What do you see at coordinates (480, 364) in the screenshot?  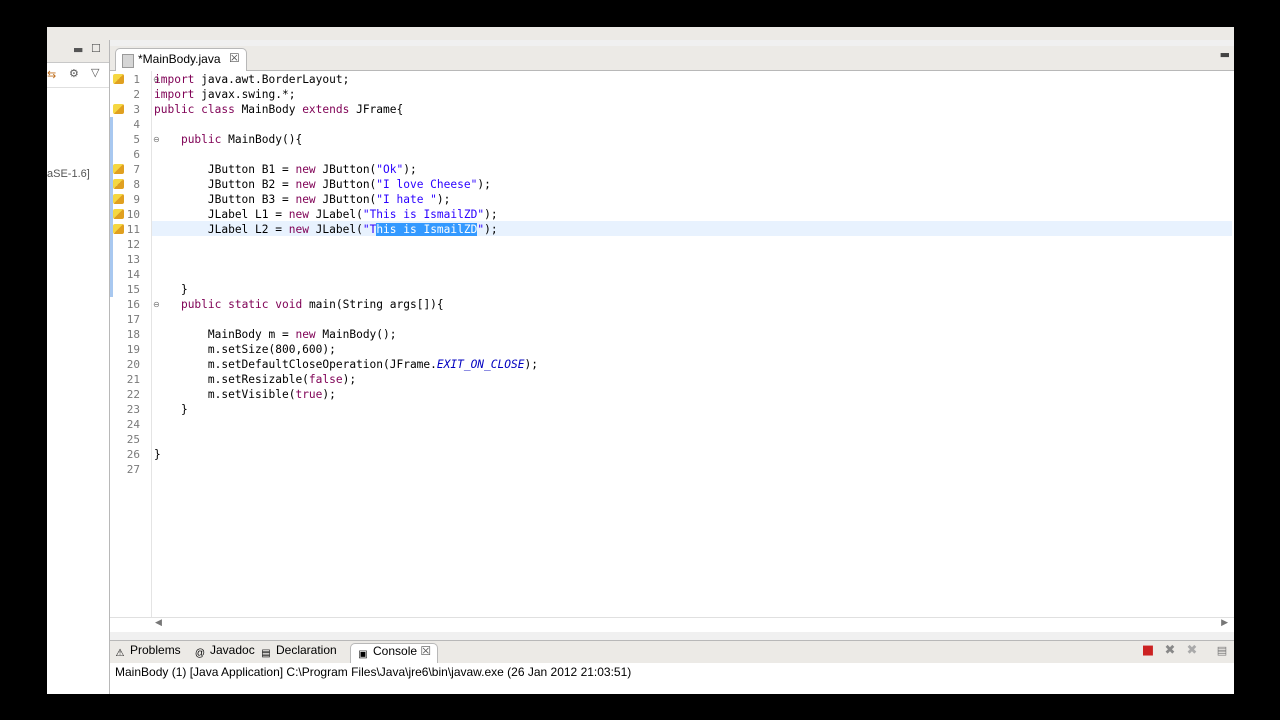 I see `code-token: EXIT_ON_CLOSE` at bounding box center [480, 364].